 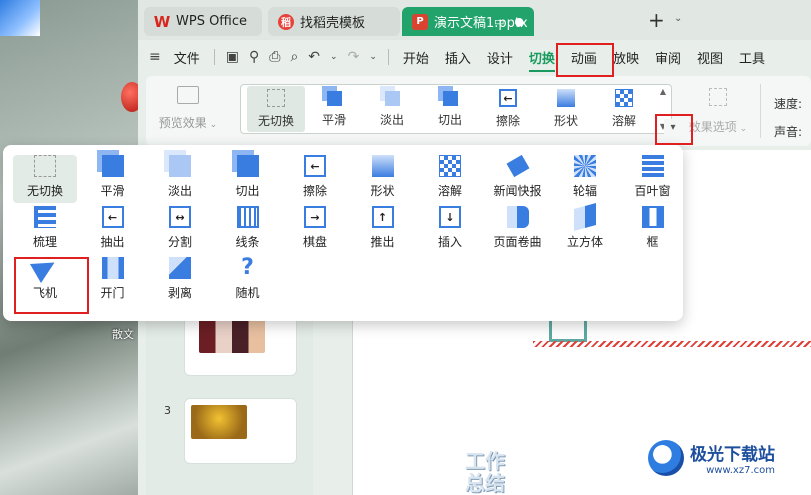 What do you see at coordinates (219, 422) in the screenshot?
I see `thumbnail-image` at bounding box center [219, 422].